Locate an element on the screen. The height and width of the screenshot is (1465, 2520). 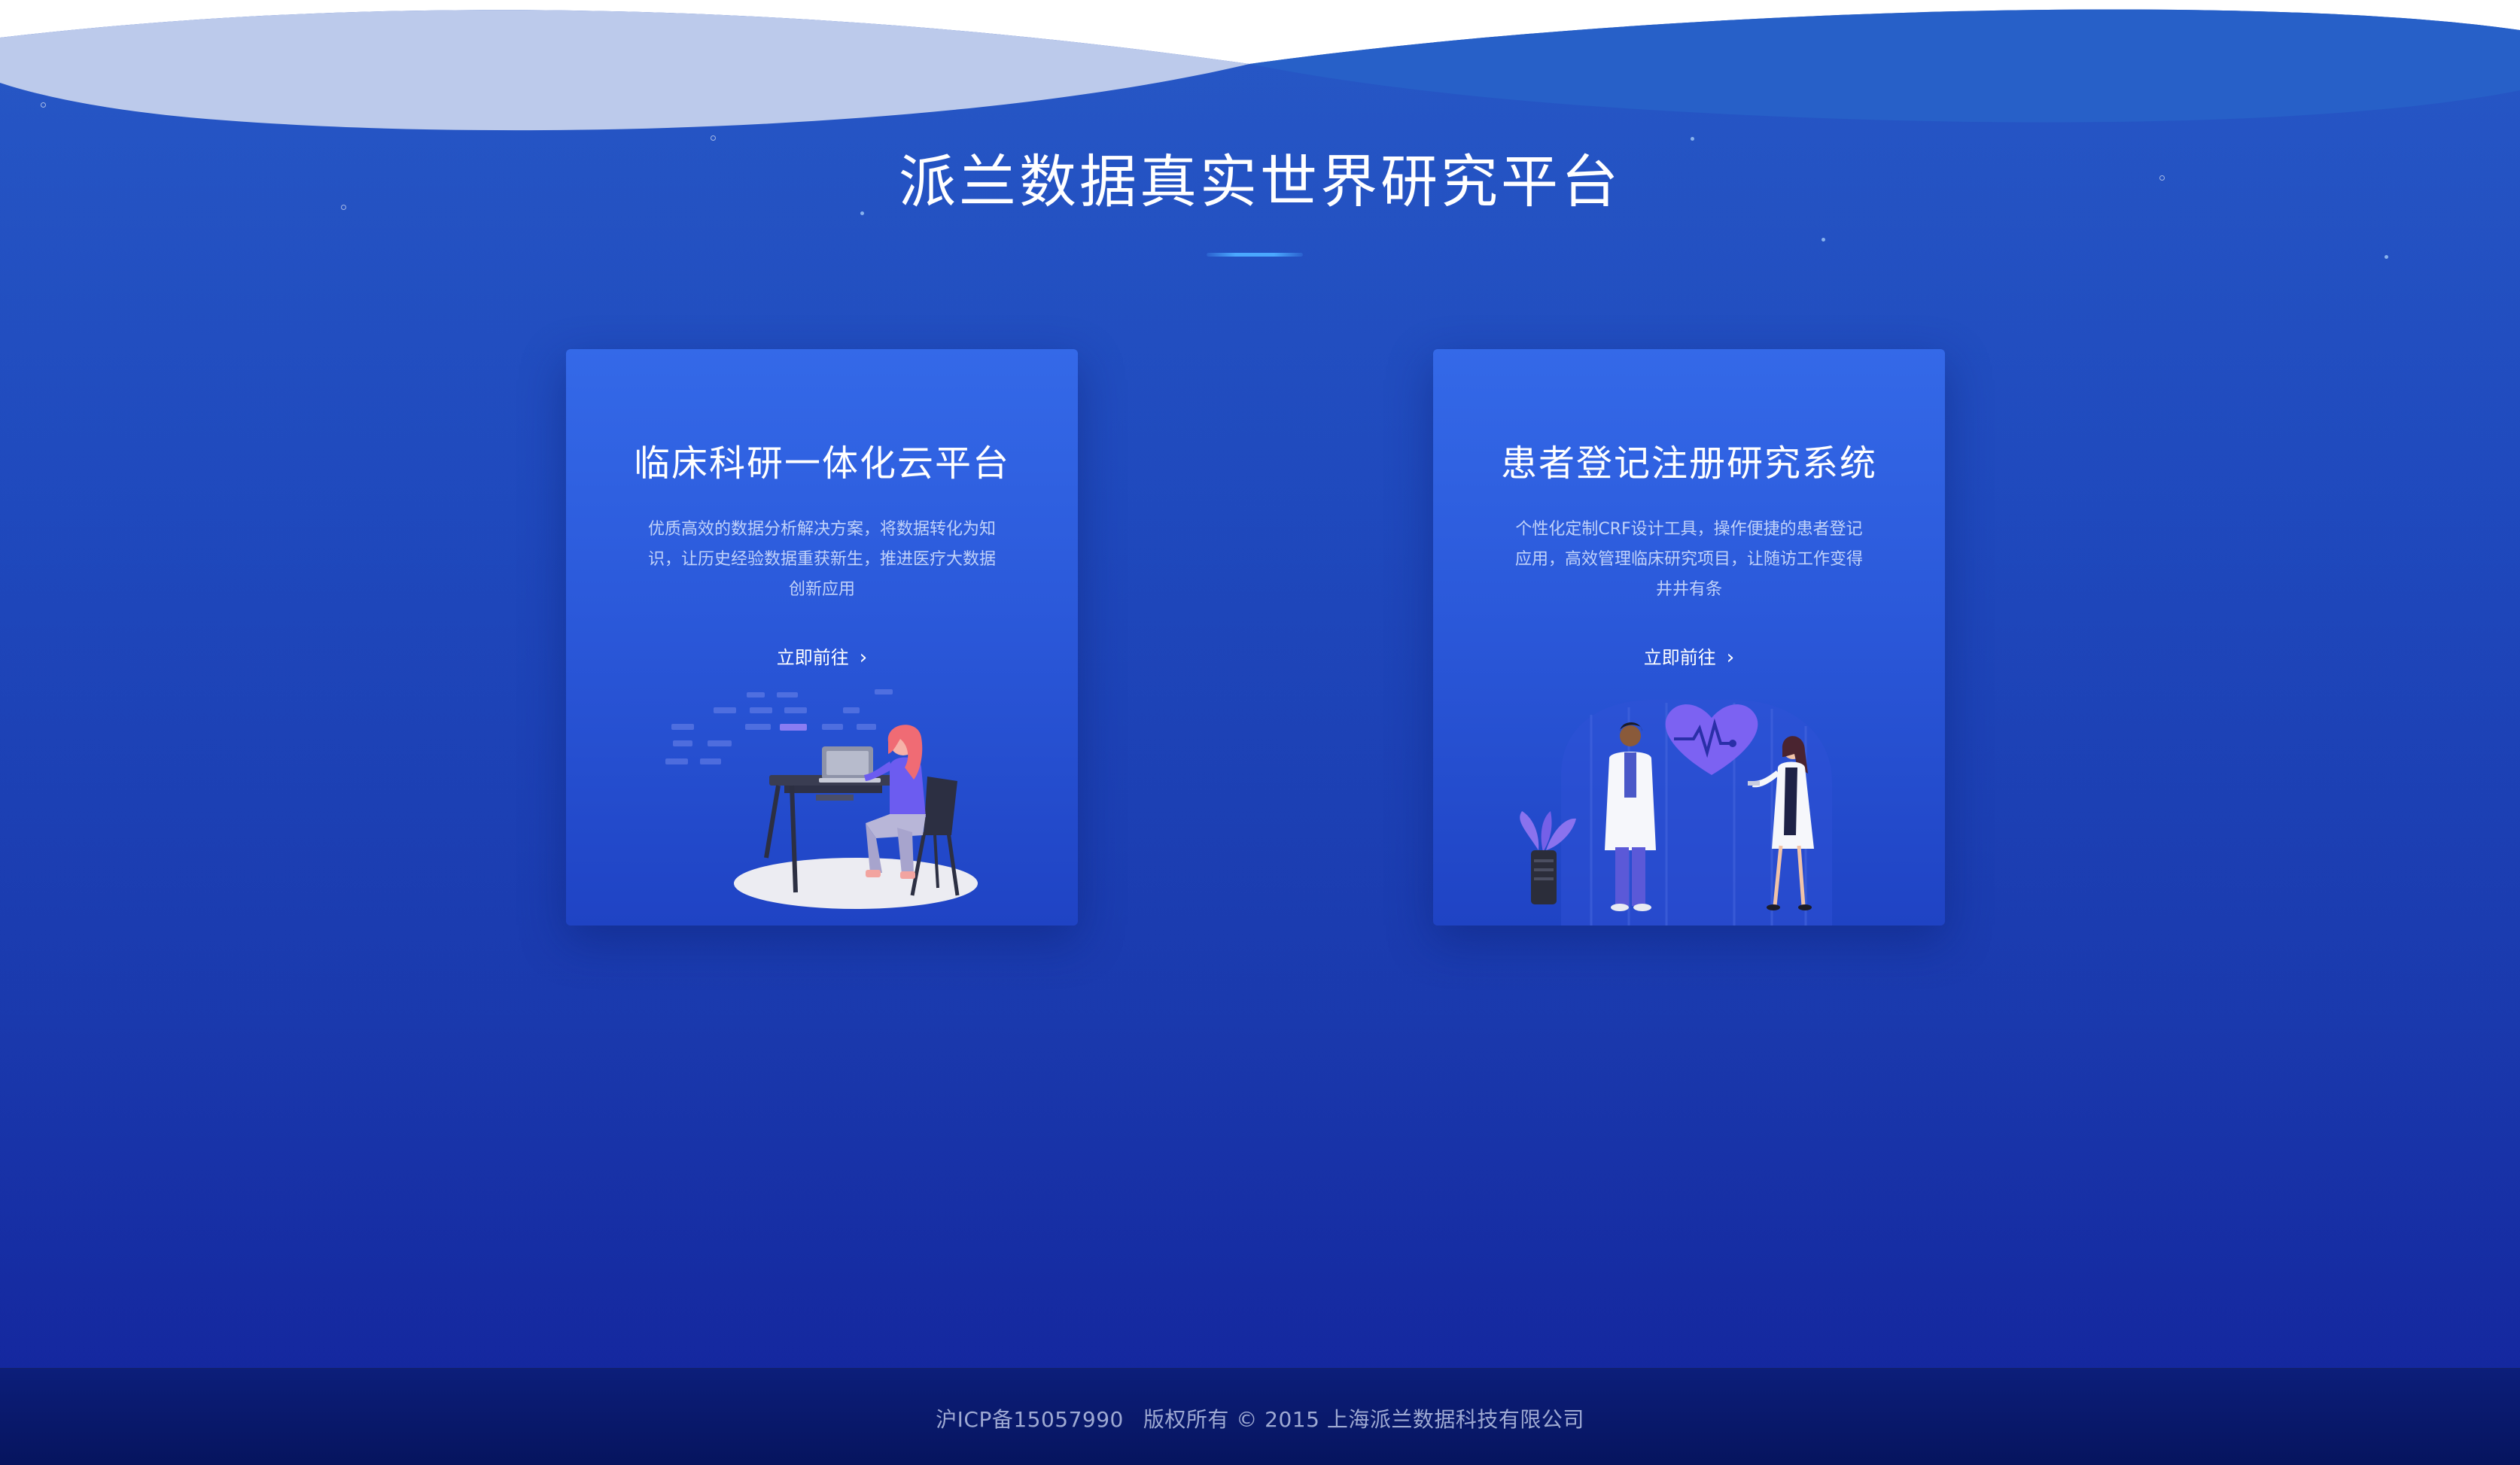
title-underline is located at coordinates (1255, 255).